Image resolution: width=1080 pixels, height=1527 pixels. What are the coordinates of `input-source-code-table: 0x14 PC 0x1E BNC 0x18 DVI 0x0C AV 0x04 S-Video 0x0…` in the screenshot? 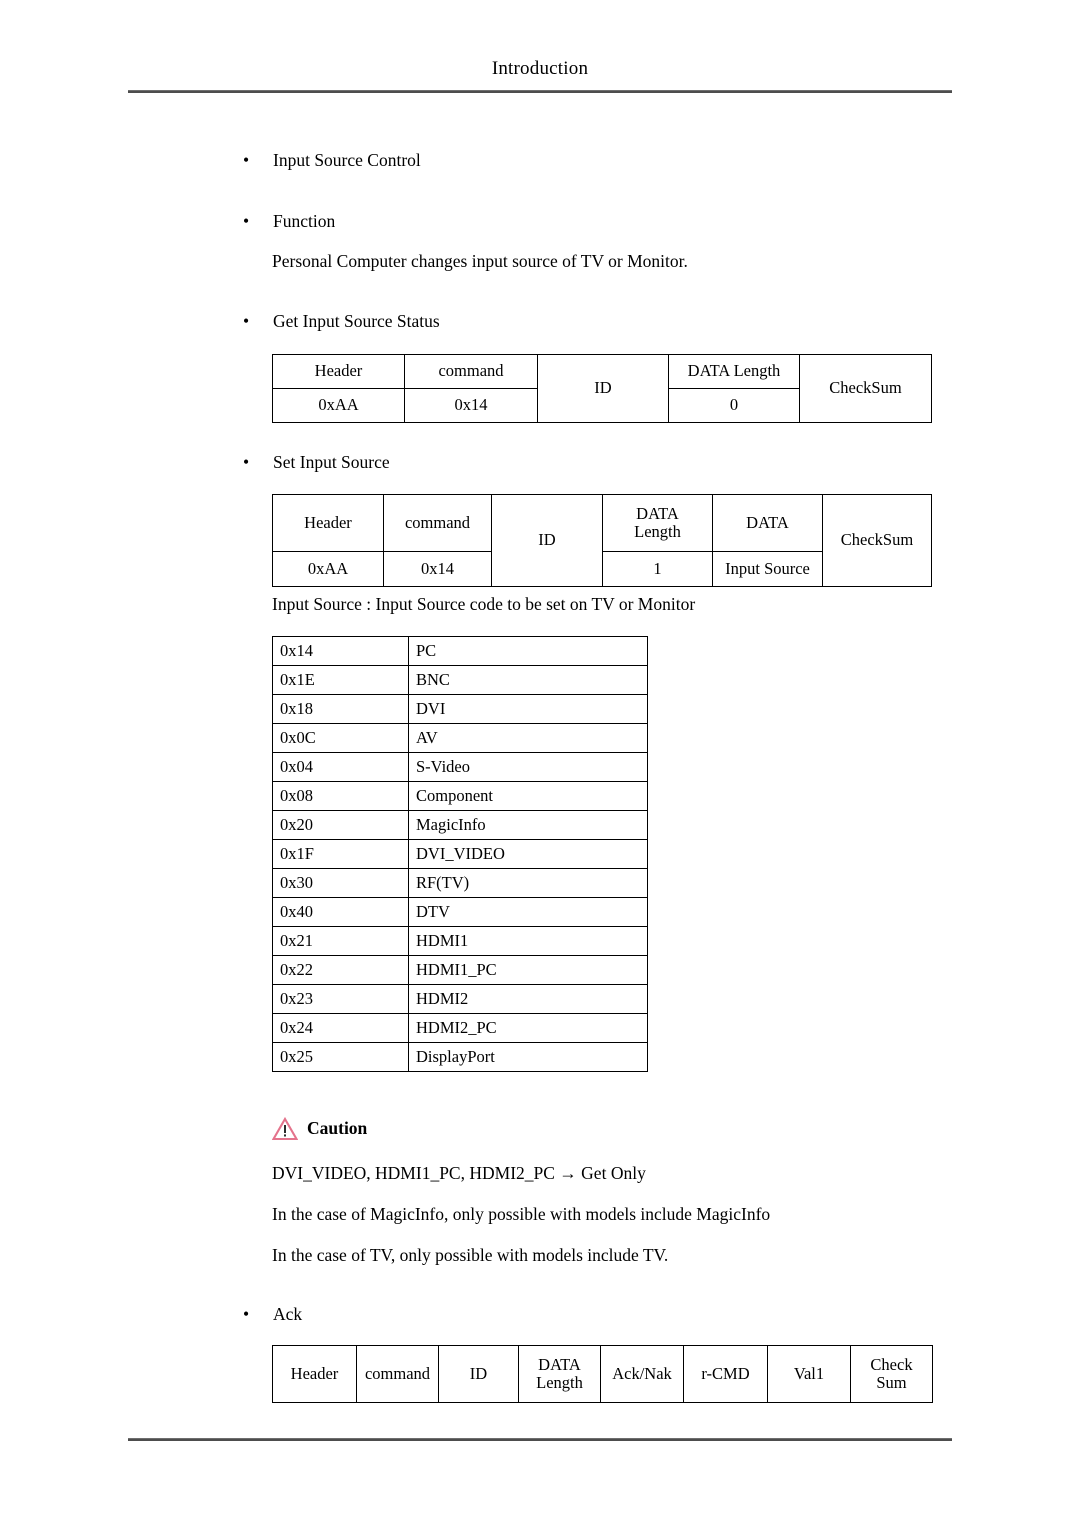 It's located at (460, 854).